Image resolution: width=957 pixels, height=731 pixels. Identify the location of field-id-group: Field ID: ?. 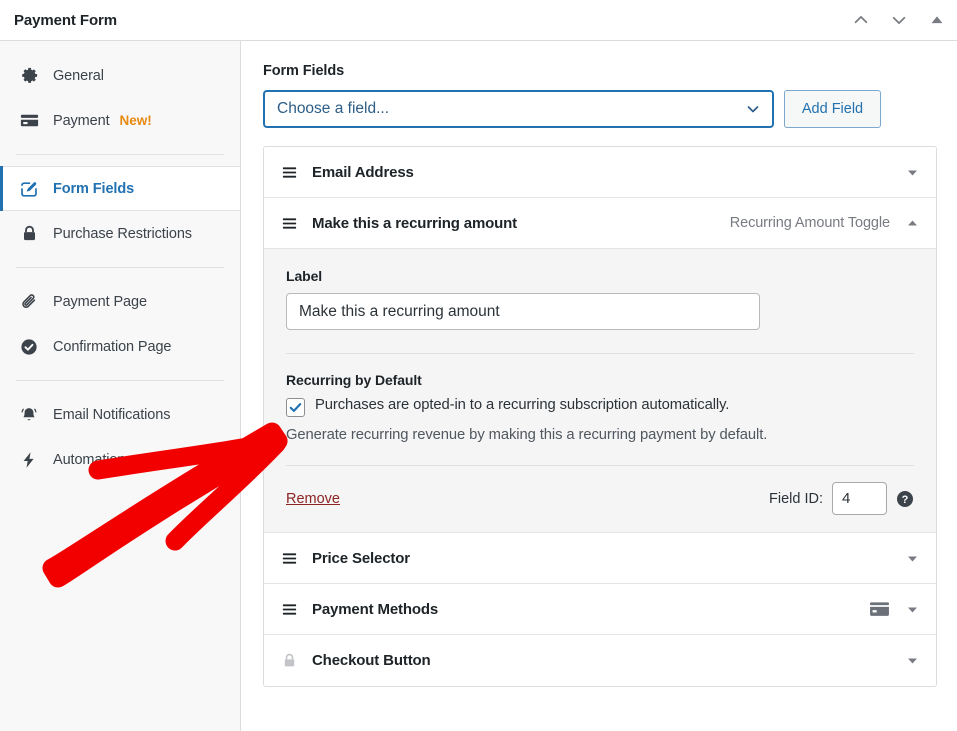
(841, 498).